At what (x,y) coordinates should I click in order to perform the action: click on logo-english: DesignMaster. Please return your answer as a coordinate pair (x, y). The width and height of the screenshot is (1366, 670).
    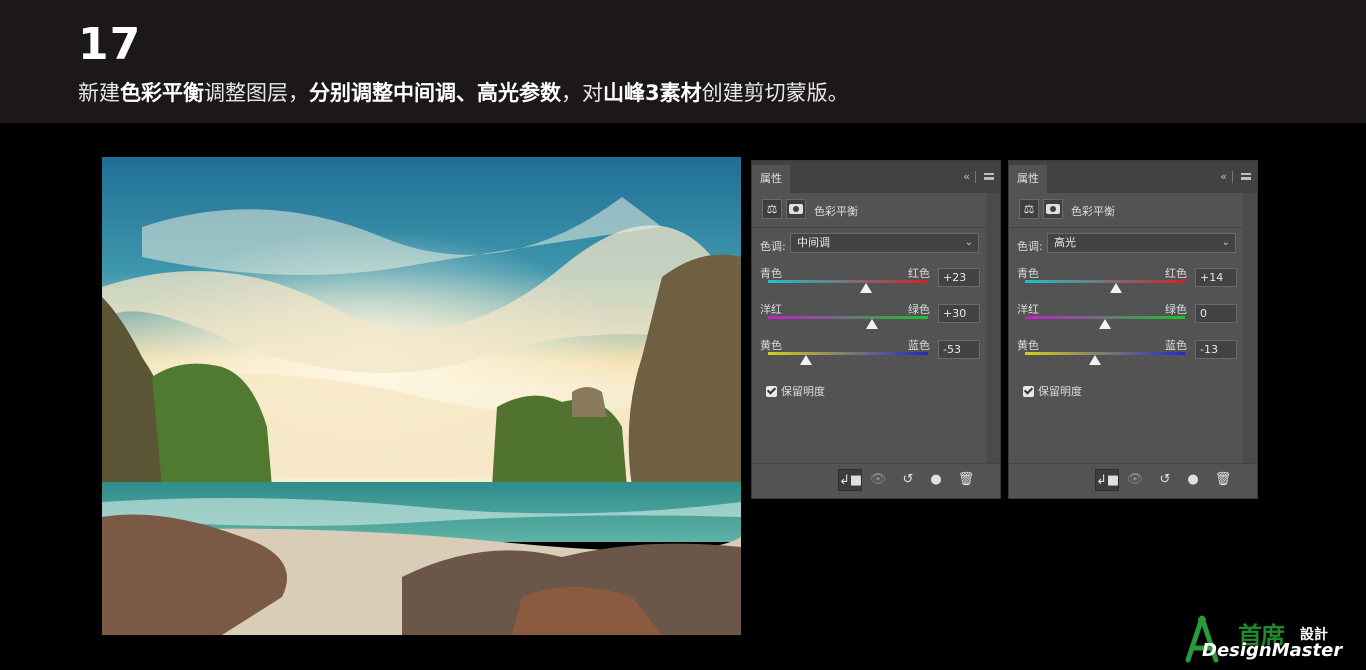
    Looking at the image, I should click on (1272, 650).